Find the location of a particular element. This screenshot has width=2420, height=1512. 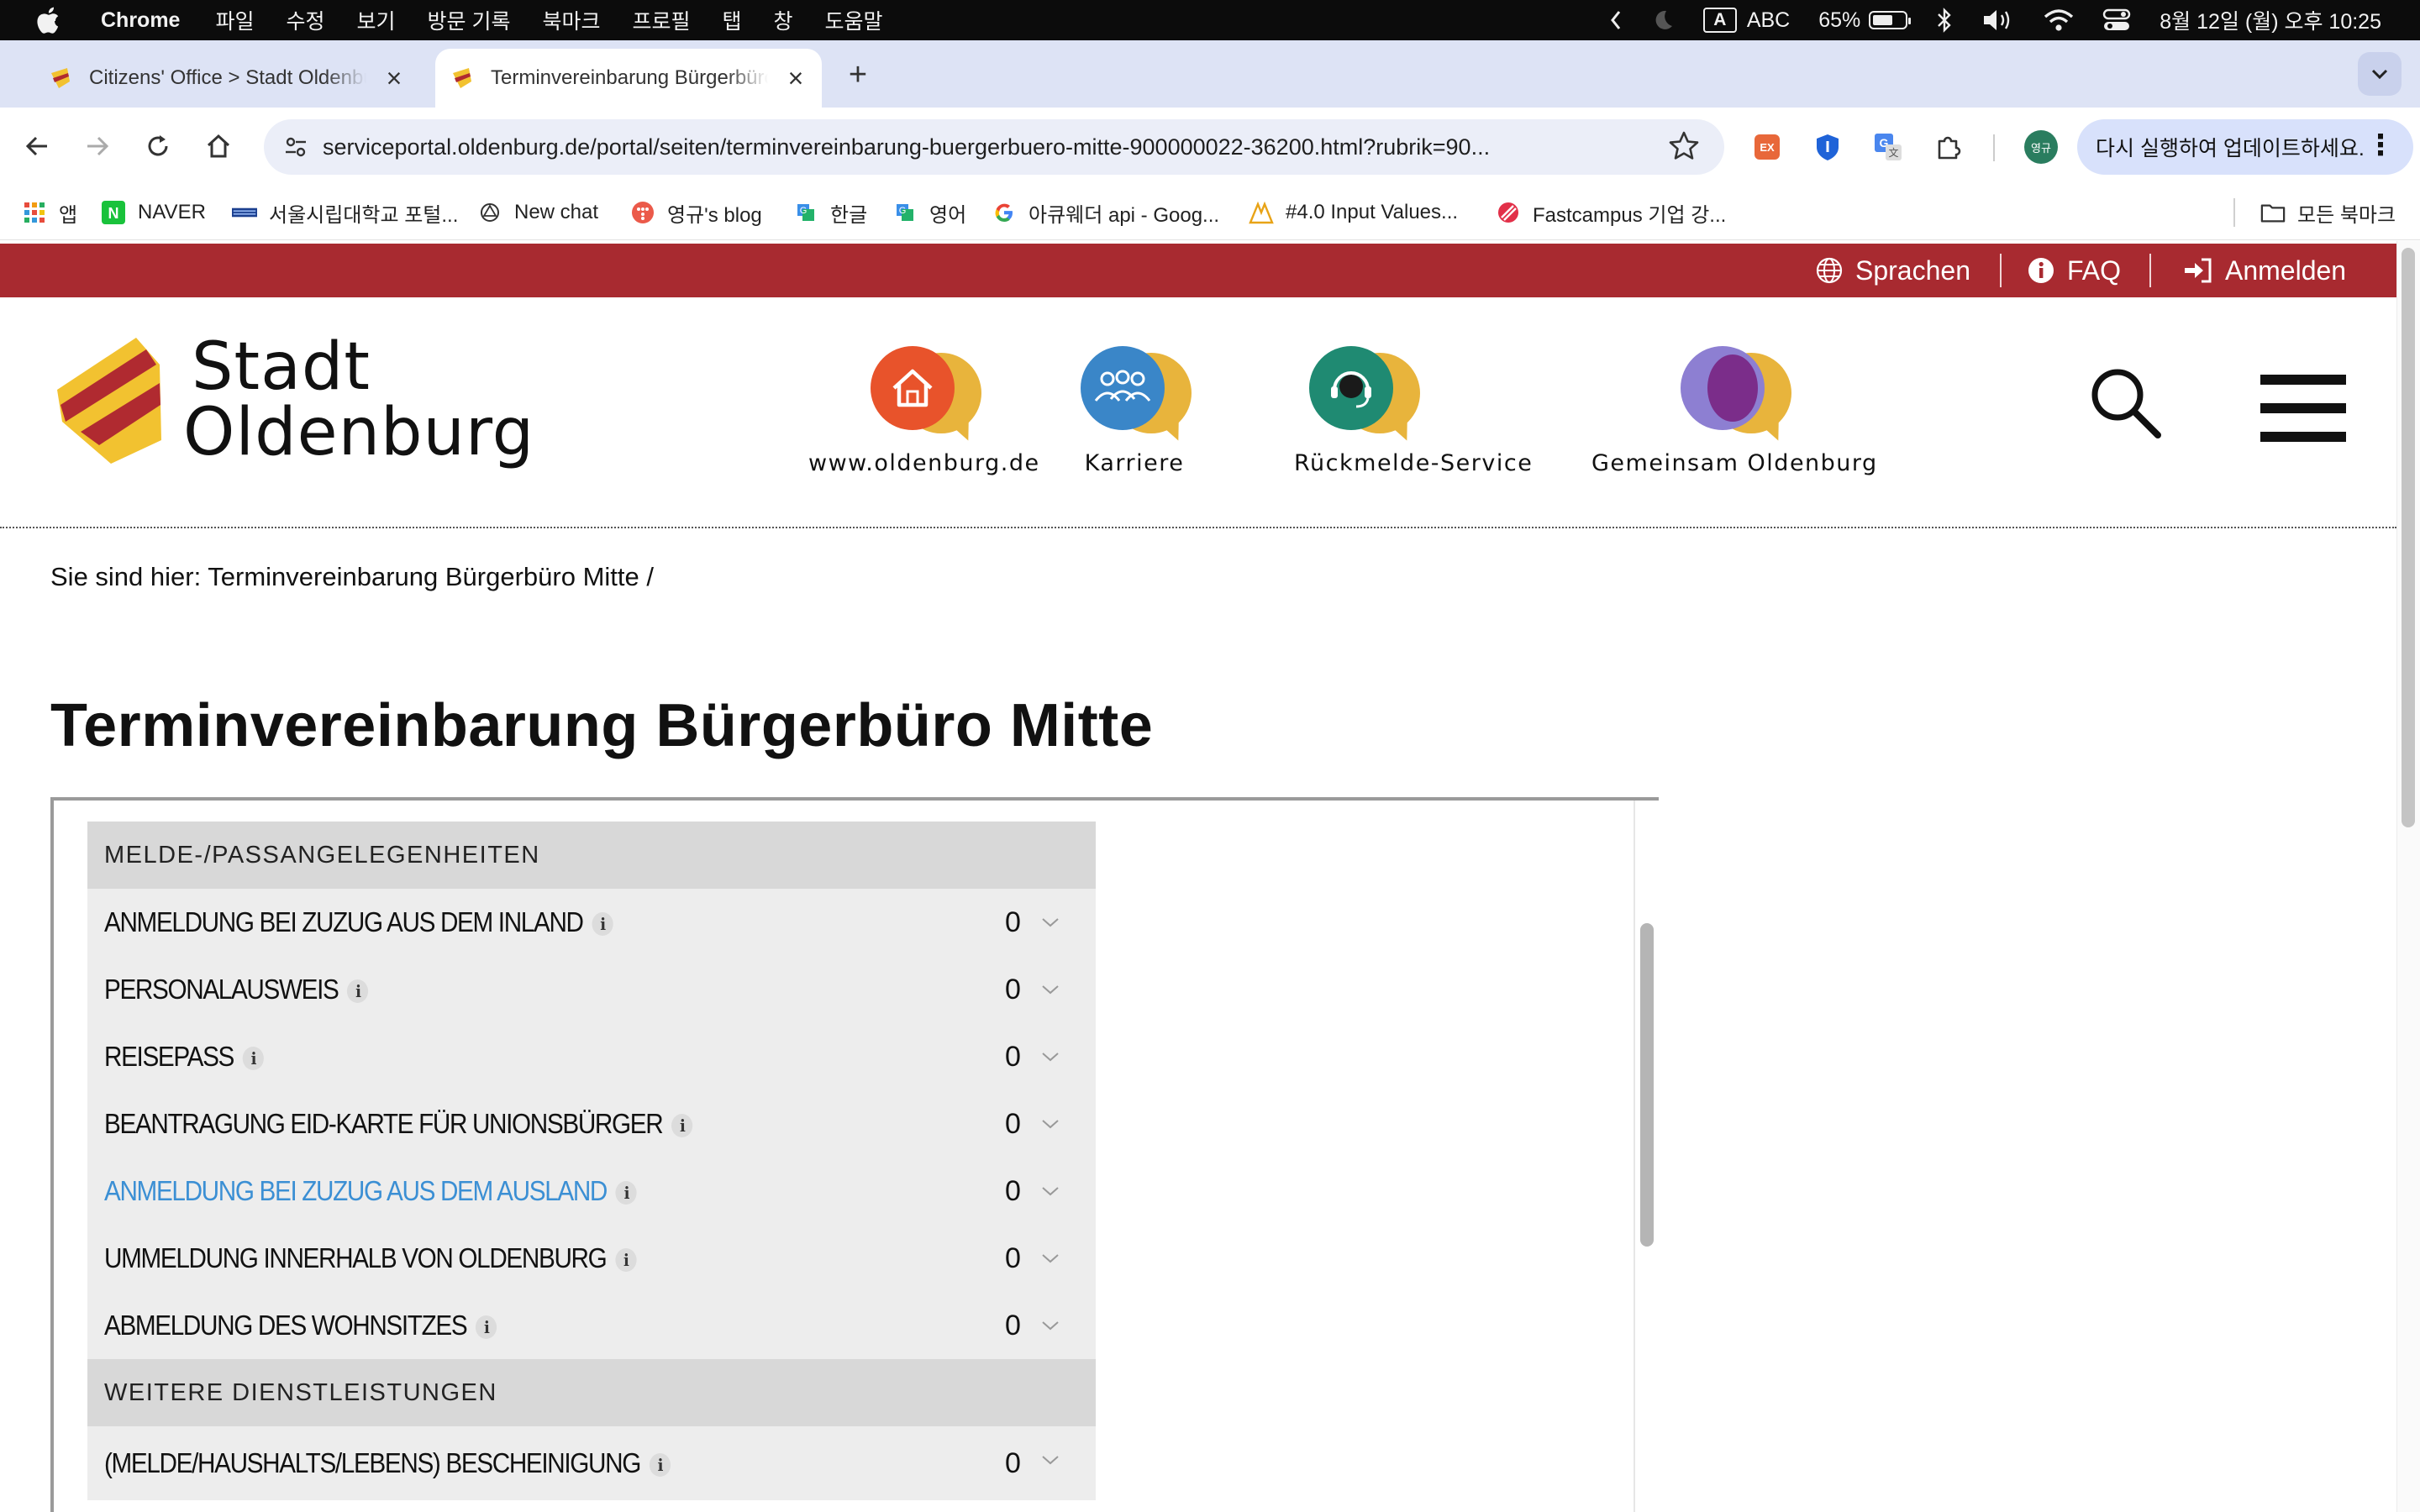

menu-tab: 탭 is located at coordinates (733, 20).